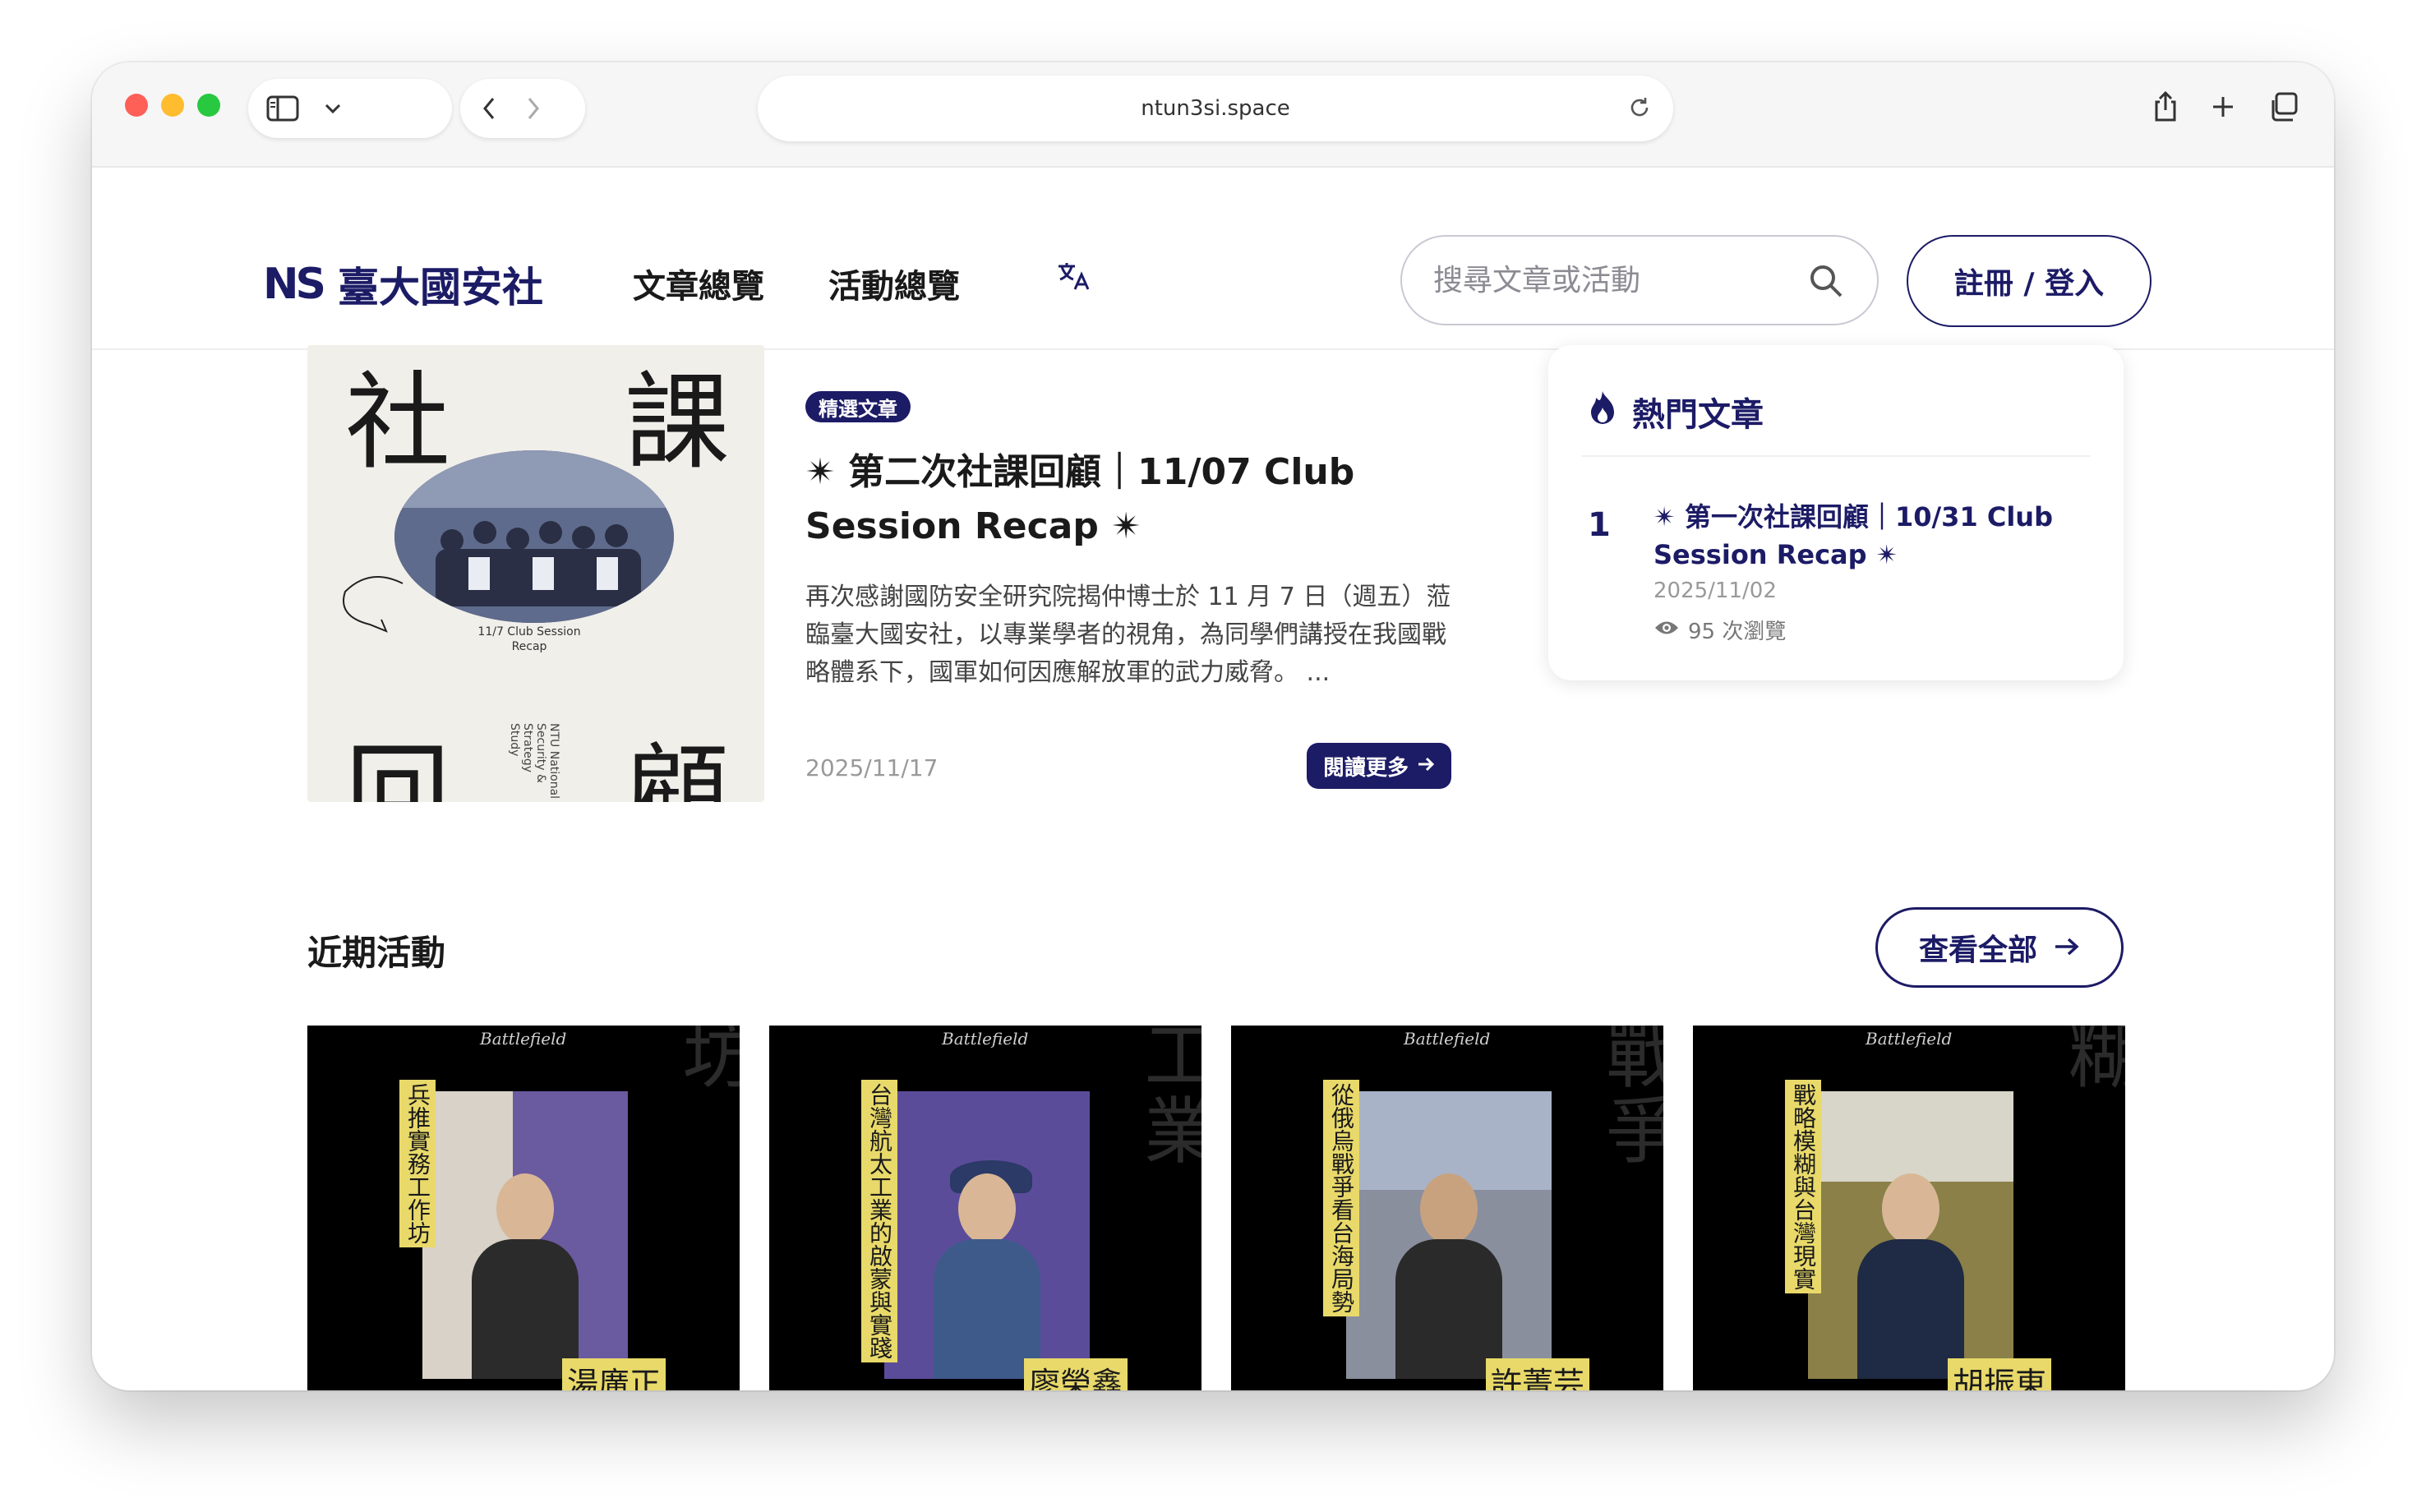  Describe the element at coordinates (1366, 768) in the screenshot. I see `read-more-label: 閱讀更多` at that location.